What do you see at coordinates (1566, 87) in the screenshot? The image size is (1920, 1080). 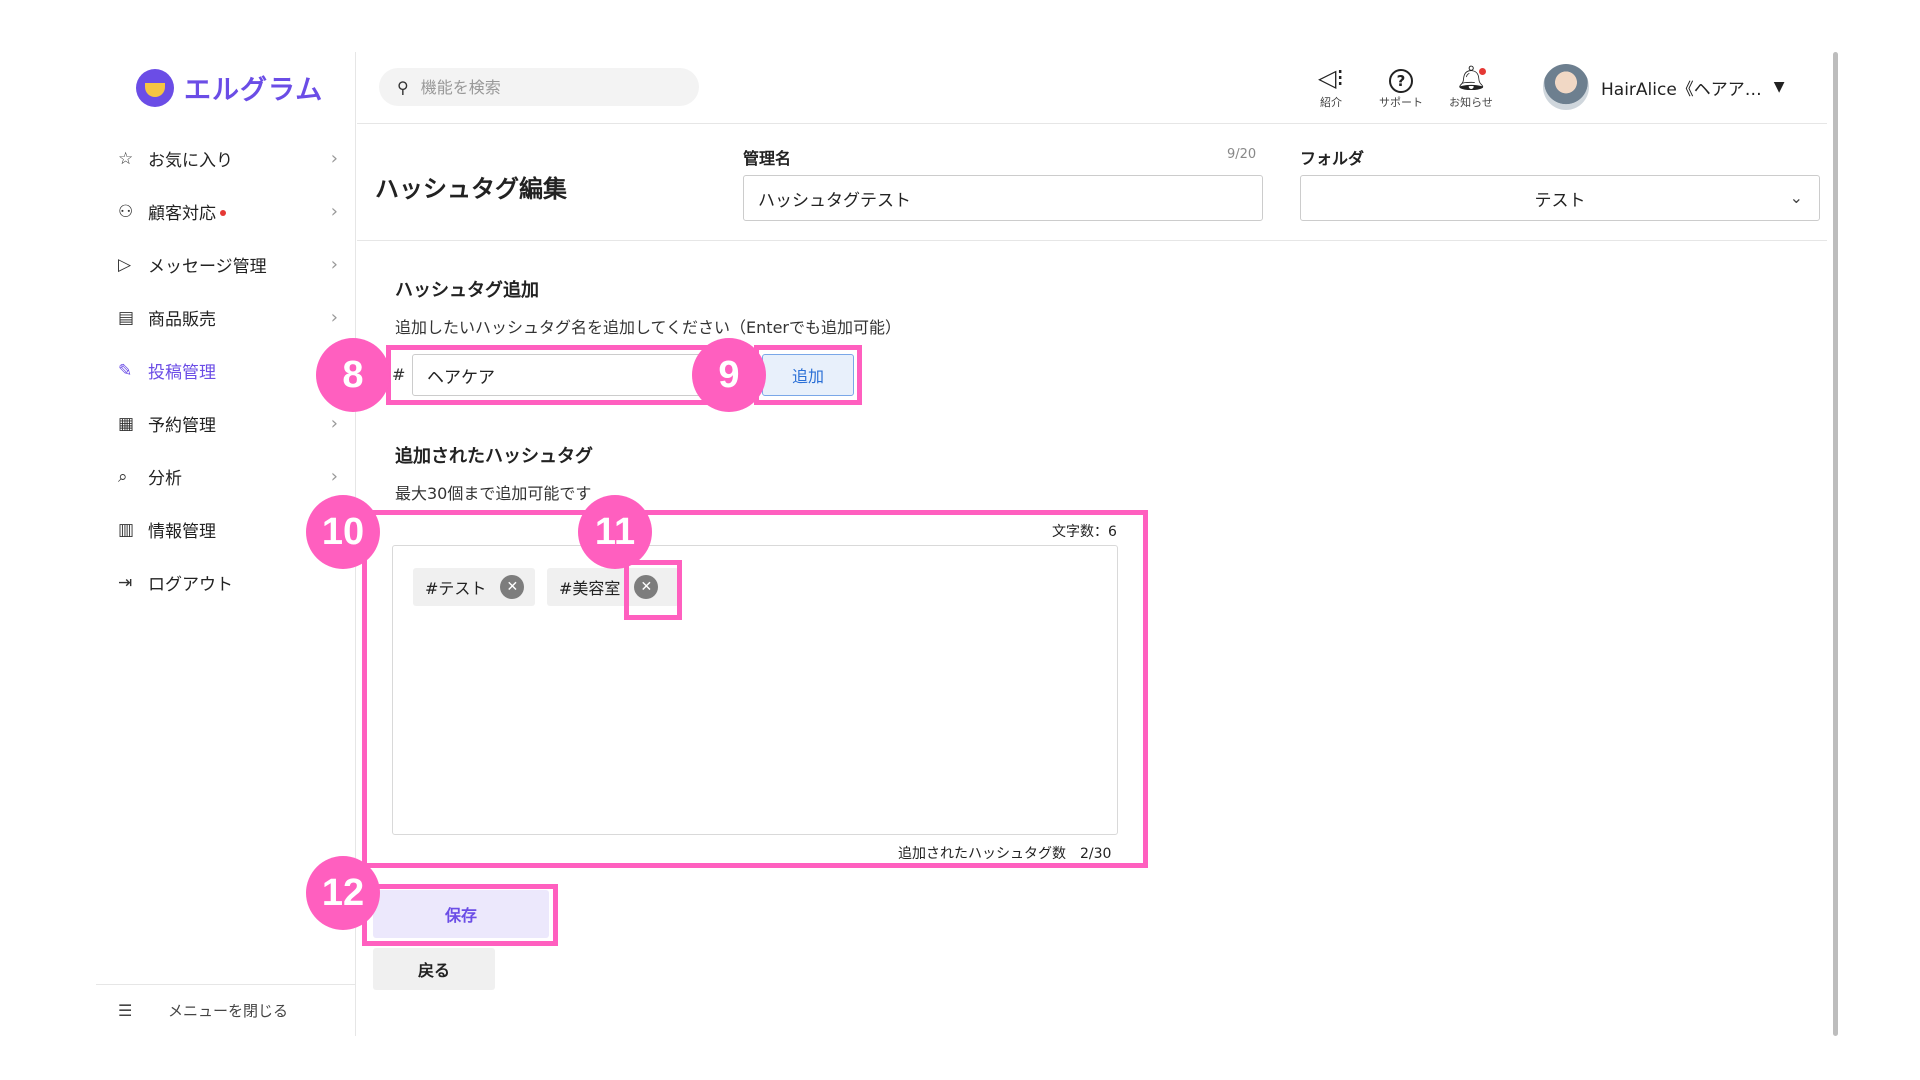 I see `avatar` at bounding box center [1566, 87].